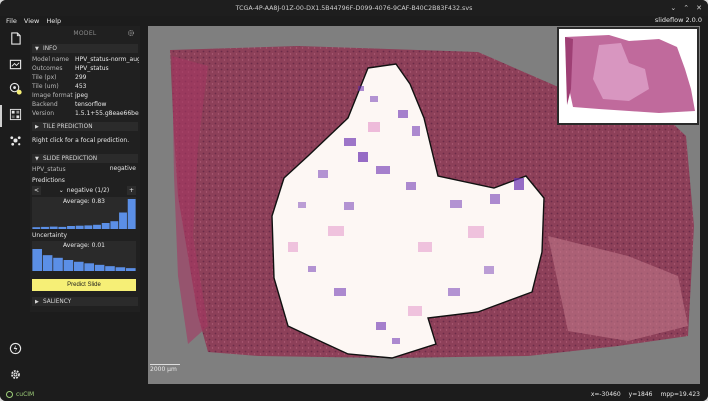 This screenshot has height=401, width=708. What do you see at coordinates (31, 21) in the screenshot?
I see `menu-view: View` at bounding box center [31, 21].